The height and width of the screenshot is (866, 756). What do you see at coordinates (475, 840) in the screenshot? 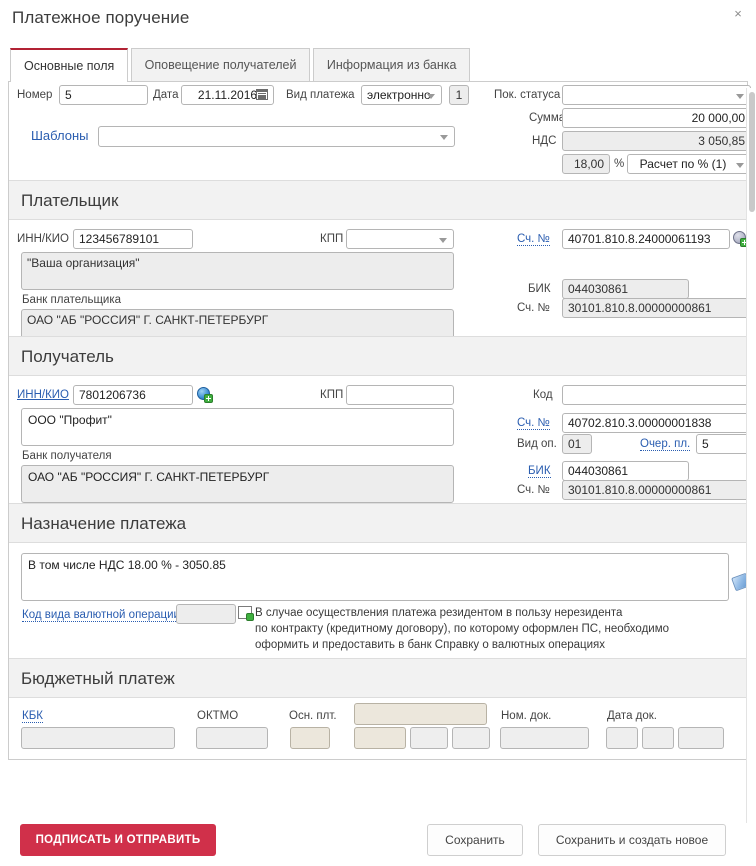
I see `save-button: Сохранить` at bounding box center [475, 840].